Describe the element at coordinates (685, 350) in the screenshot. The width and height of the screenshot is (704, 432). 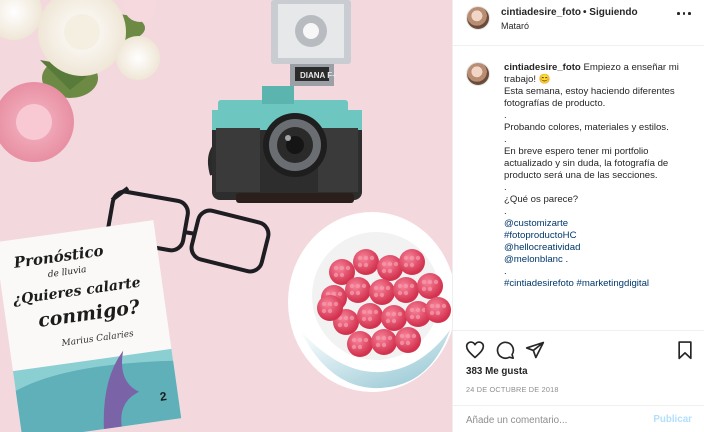
I see `bookmark-icon` at that location.